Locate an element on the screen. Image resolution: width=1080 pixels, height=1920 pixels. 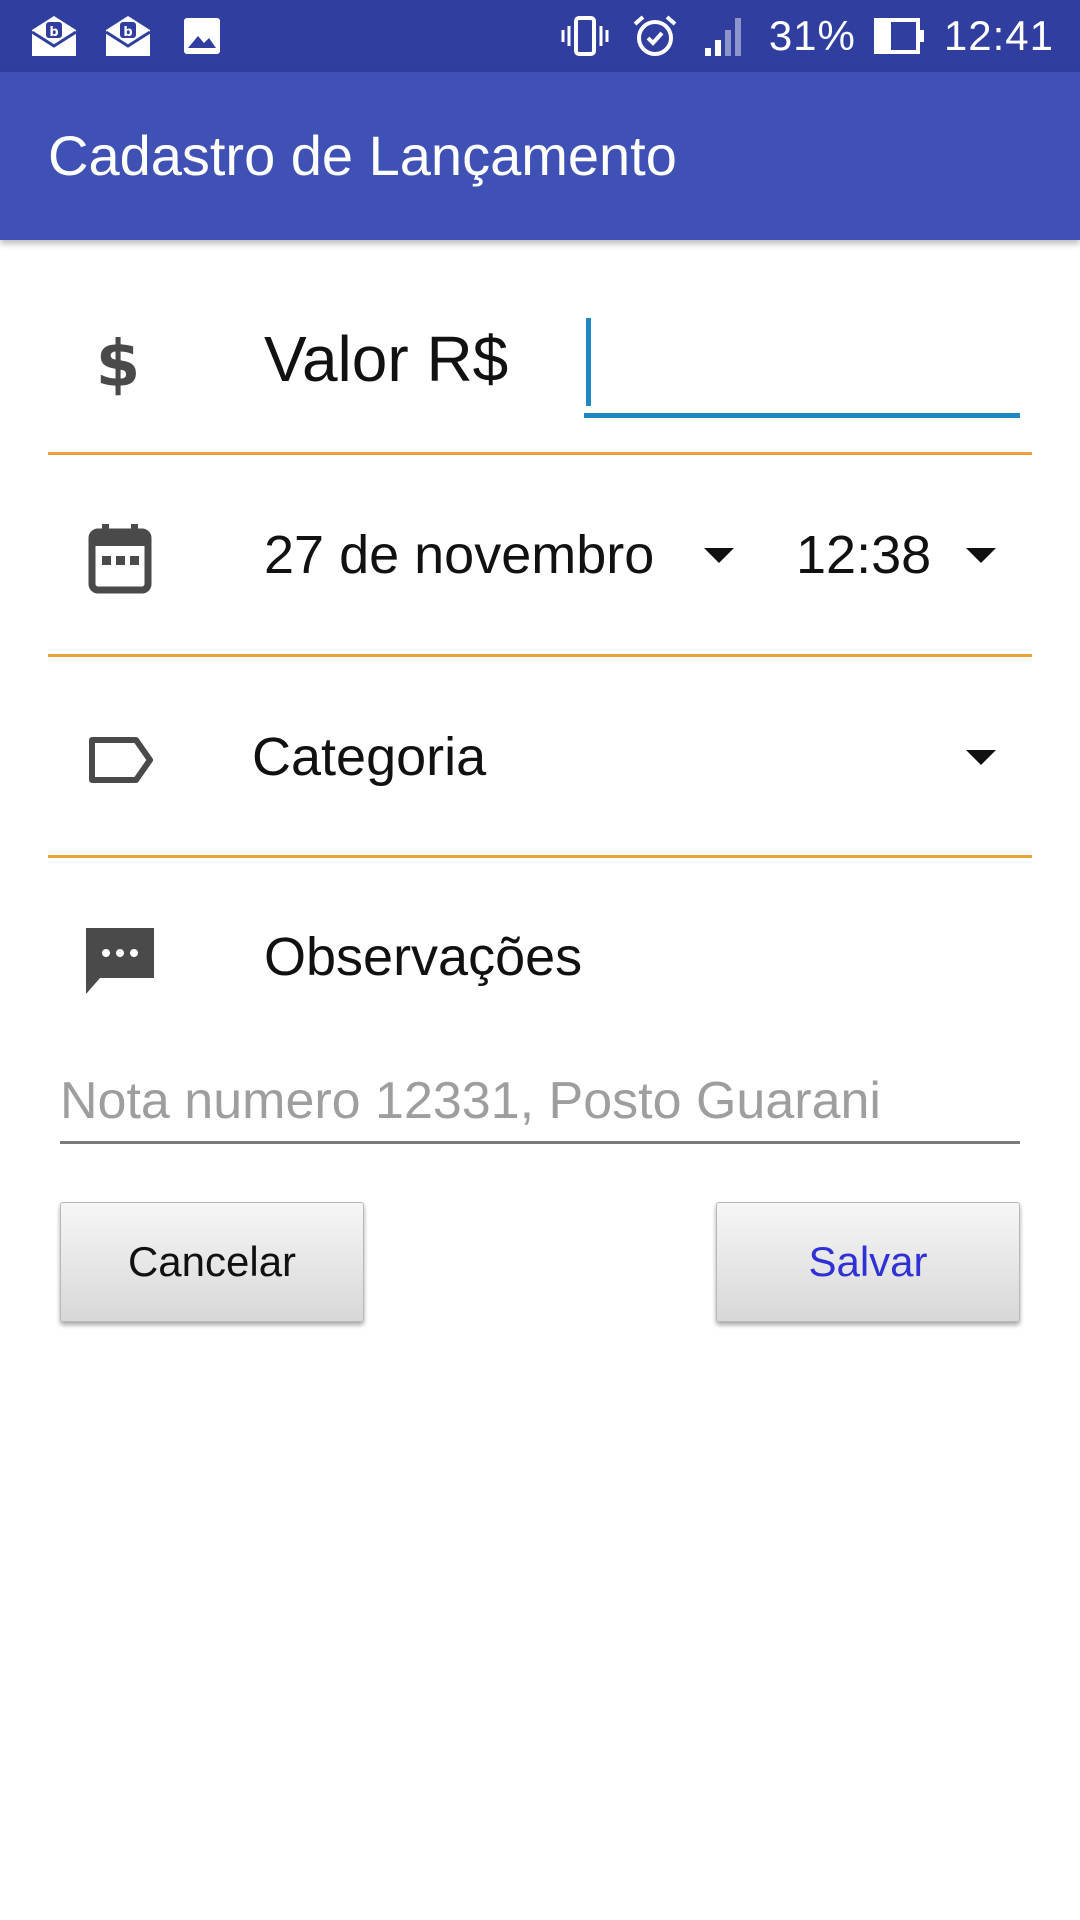
label-tag-icon is located at coordinates (120, 760).